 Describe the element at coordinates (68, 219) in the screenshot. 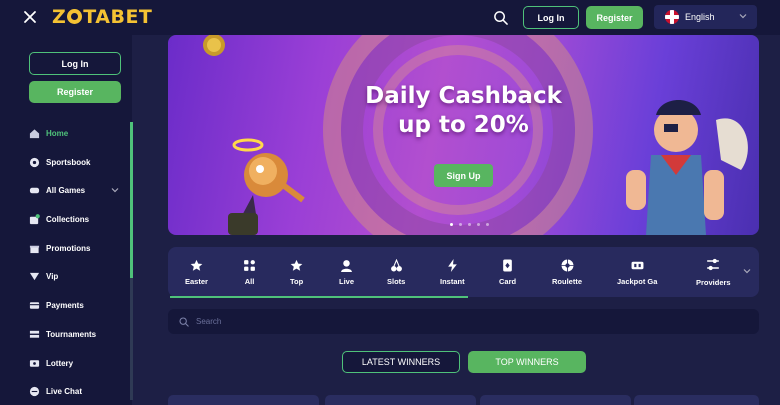

I see `sidebar-item-label: Collections` at that location.